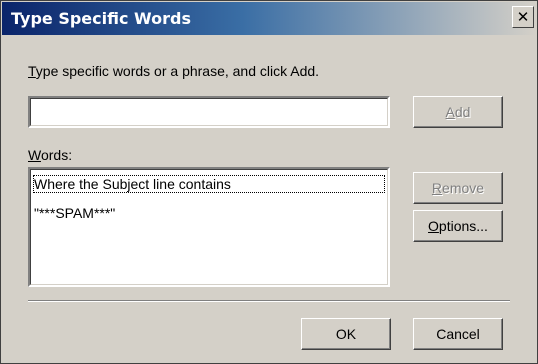 This screenshot has width=538, height=364. I want to click on words-label-text: ords:, so click(56, 155).